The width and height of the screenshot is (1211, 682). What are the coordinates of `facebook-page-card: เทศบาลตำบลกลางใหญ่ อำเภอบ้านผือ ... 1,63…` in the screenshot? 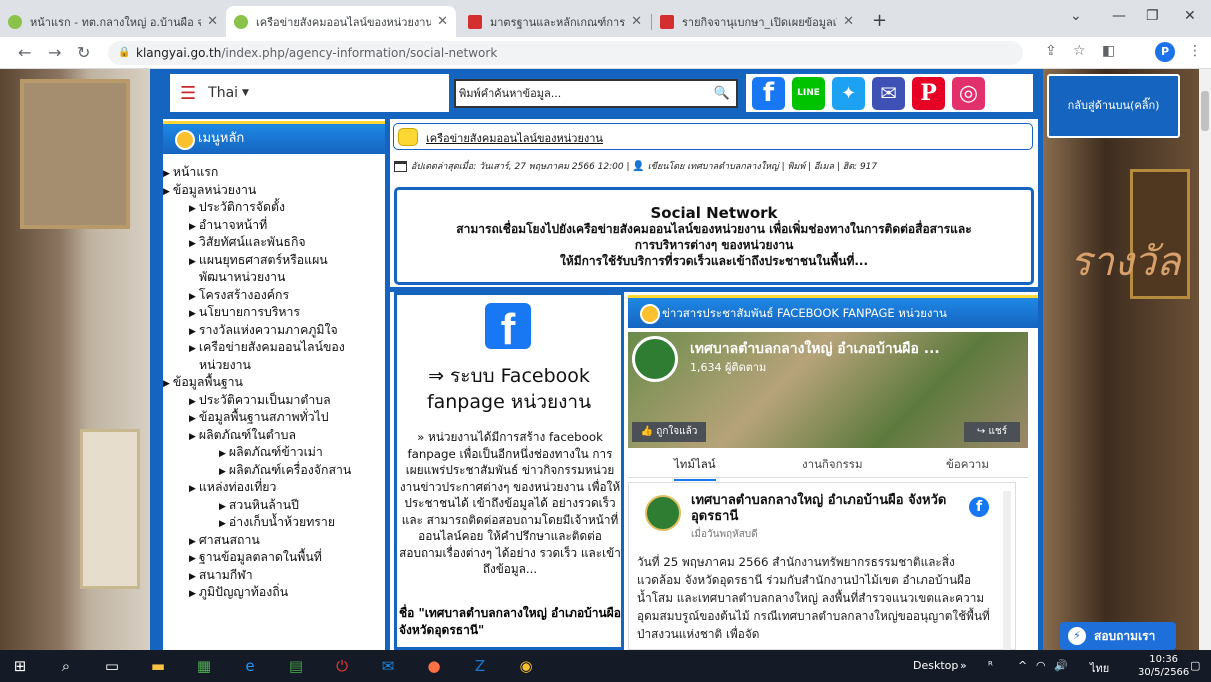 It's located at (828, 390).